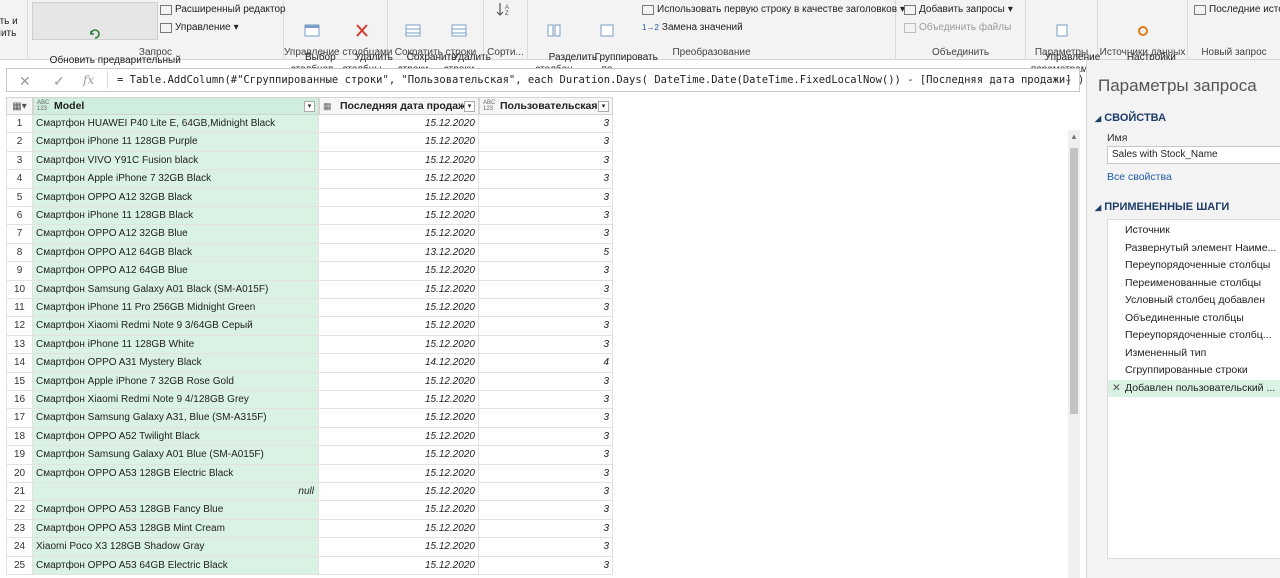 Image resolution: width=1280 pixels, height=578 pixels. I want to click on applied-step: Измененный тип, so click(1194, 354).